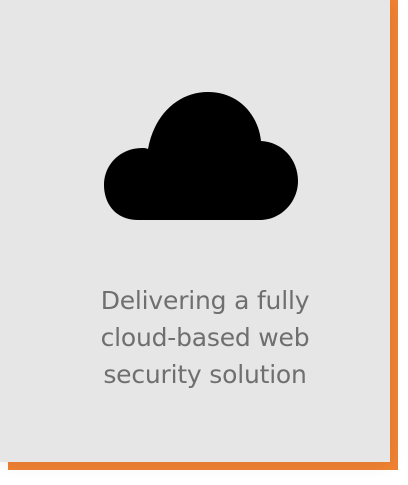 This screenshot has width=408, height=485. I want to click on card-description-line-1: Delivering a fully, so click(205, 300).